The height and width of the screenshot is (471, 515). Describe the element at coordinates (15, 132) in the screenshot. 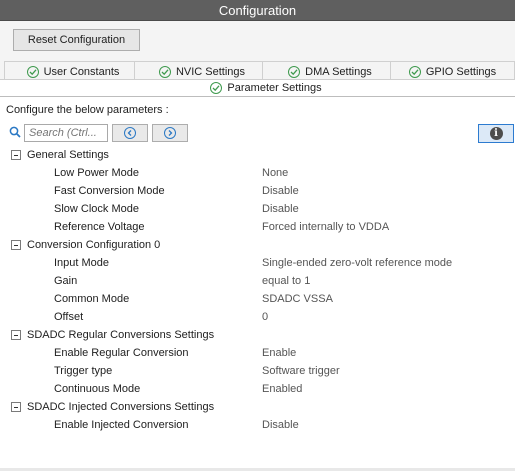

I see `search-icon` at that location.